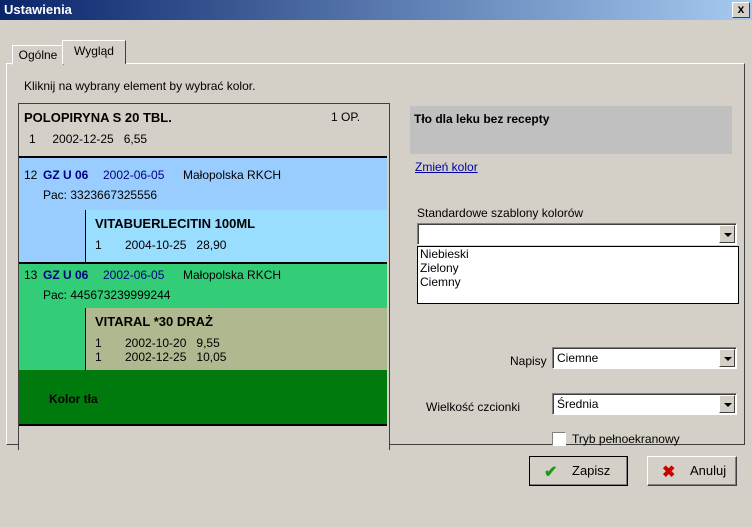 Image resolution: width=752 pixels, height=527 pixels. What do you see at coordinates (346, 117) in the screenshot?
I see `item1-qty: 1 OP.` at bounding box center [346, 117].